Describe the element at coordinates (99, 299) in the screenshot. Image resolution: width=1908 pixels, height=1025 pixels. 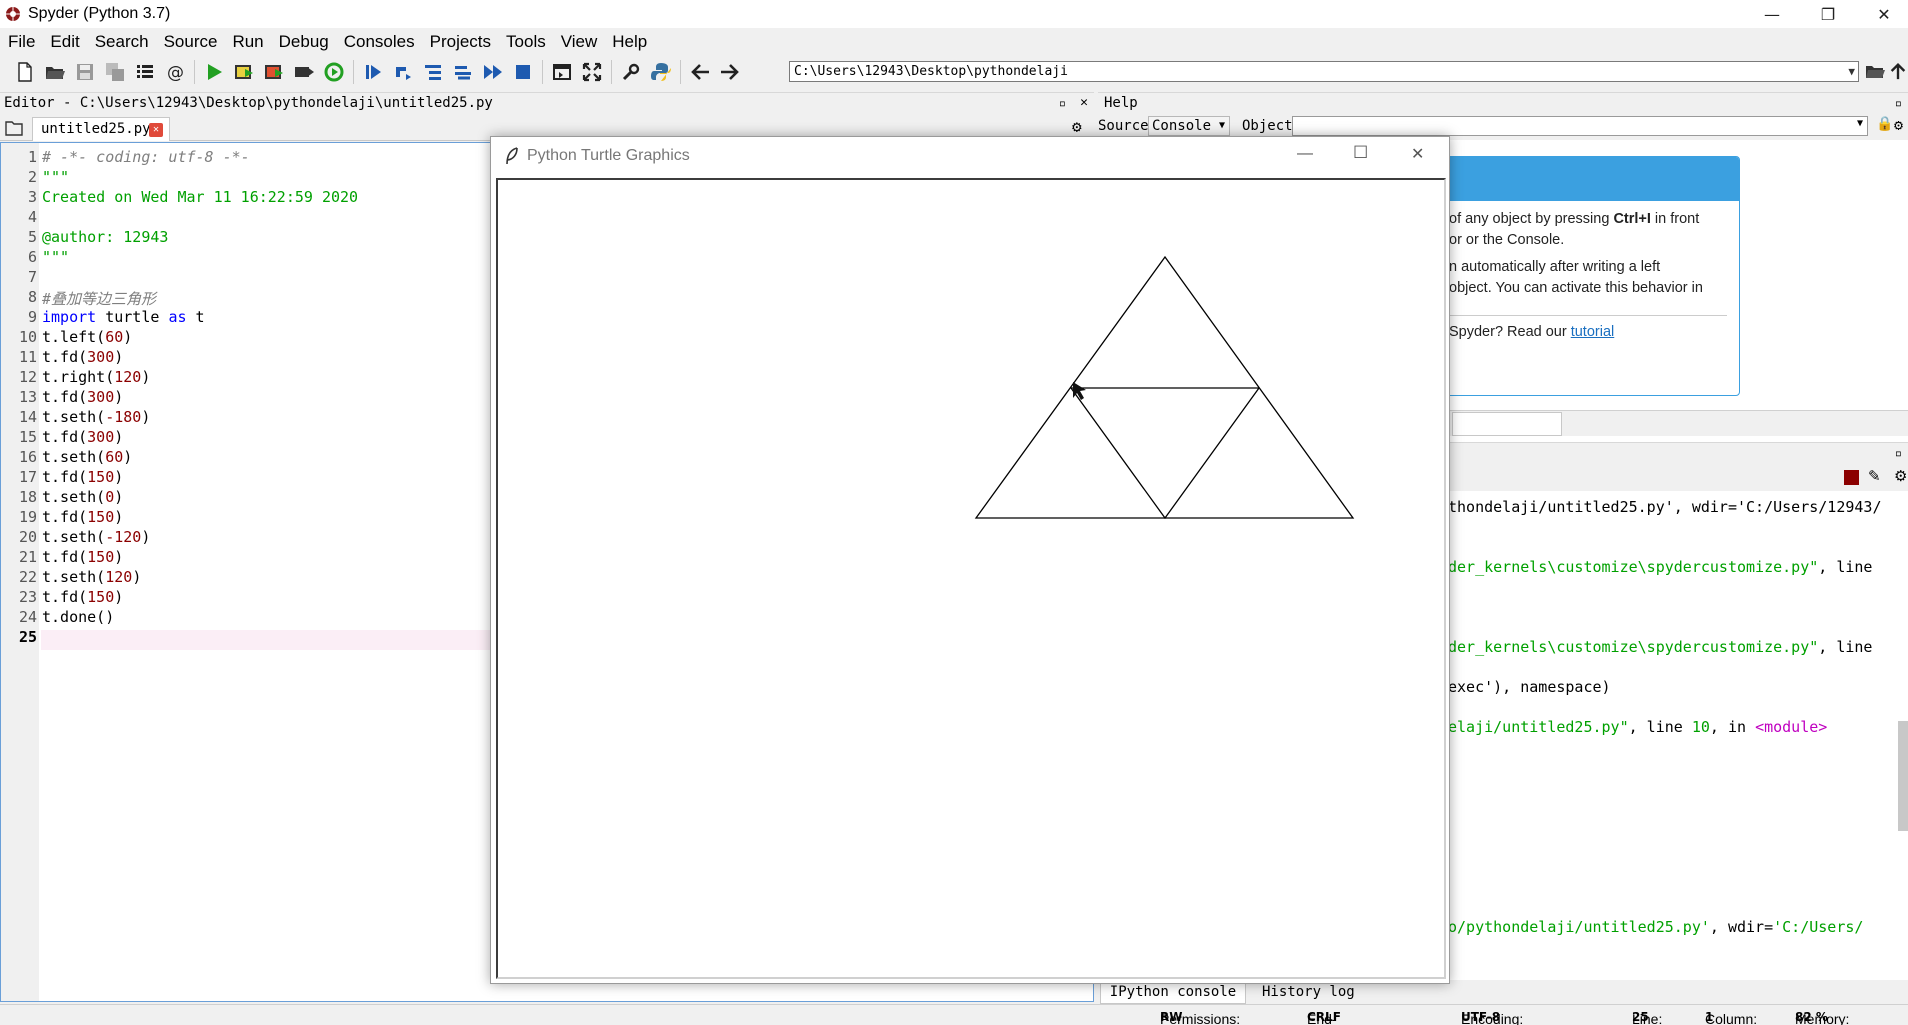
I see `code-line-8: #叠加等边三角形` at that location.